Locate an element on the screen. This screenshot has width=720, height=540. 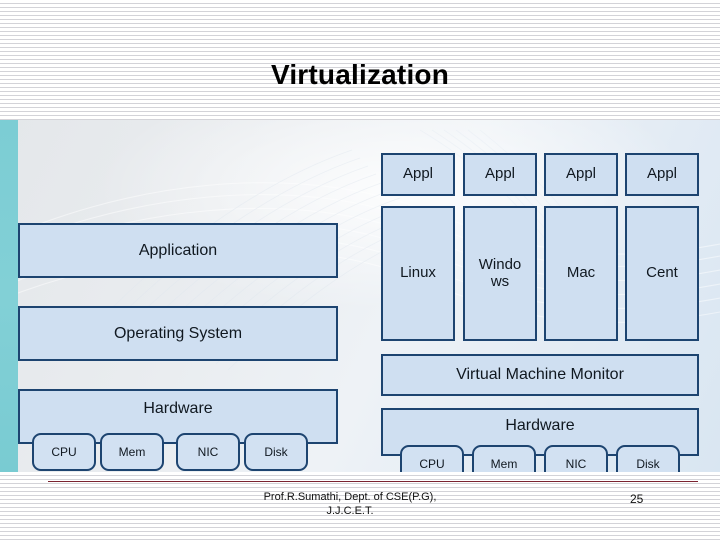
left-hardware-component-mem: Mem is located at coordinates (132, 452).